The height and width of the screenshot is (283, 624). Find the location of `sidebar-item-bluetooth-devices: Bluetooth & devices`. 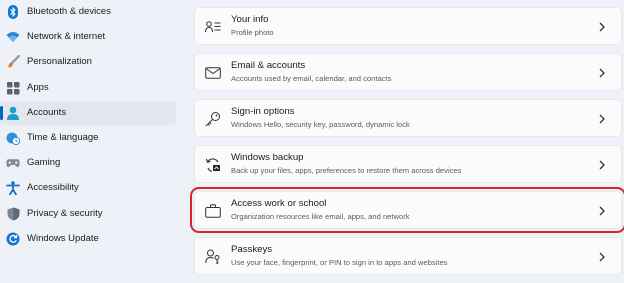

sidebar-item-bluetooth-devices: Bluetooth & devices is located at coordinates (88, 12).